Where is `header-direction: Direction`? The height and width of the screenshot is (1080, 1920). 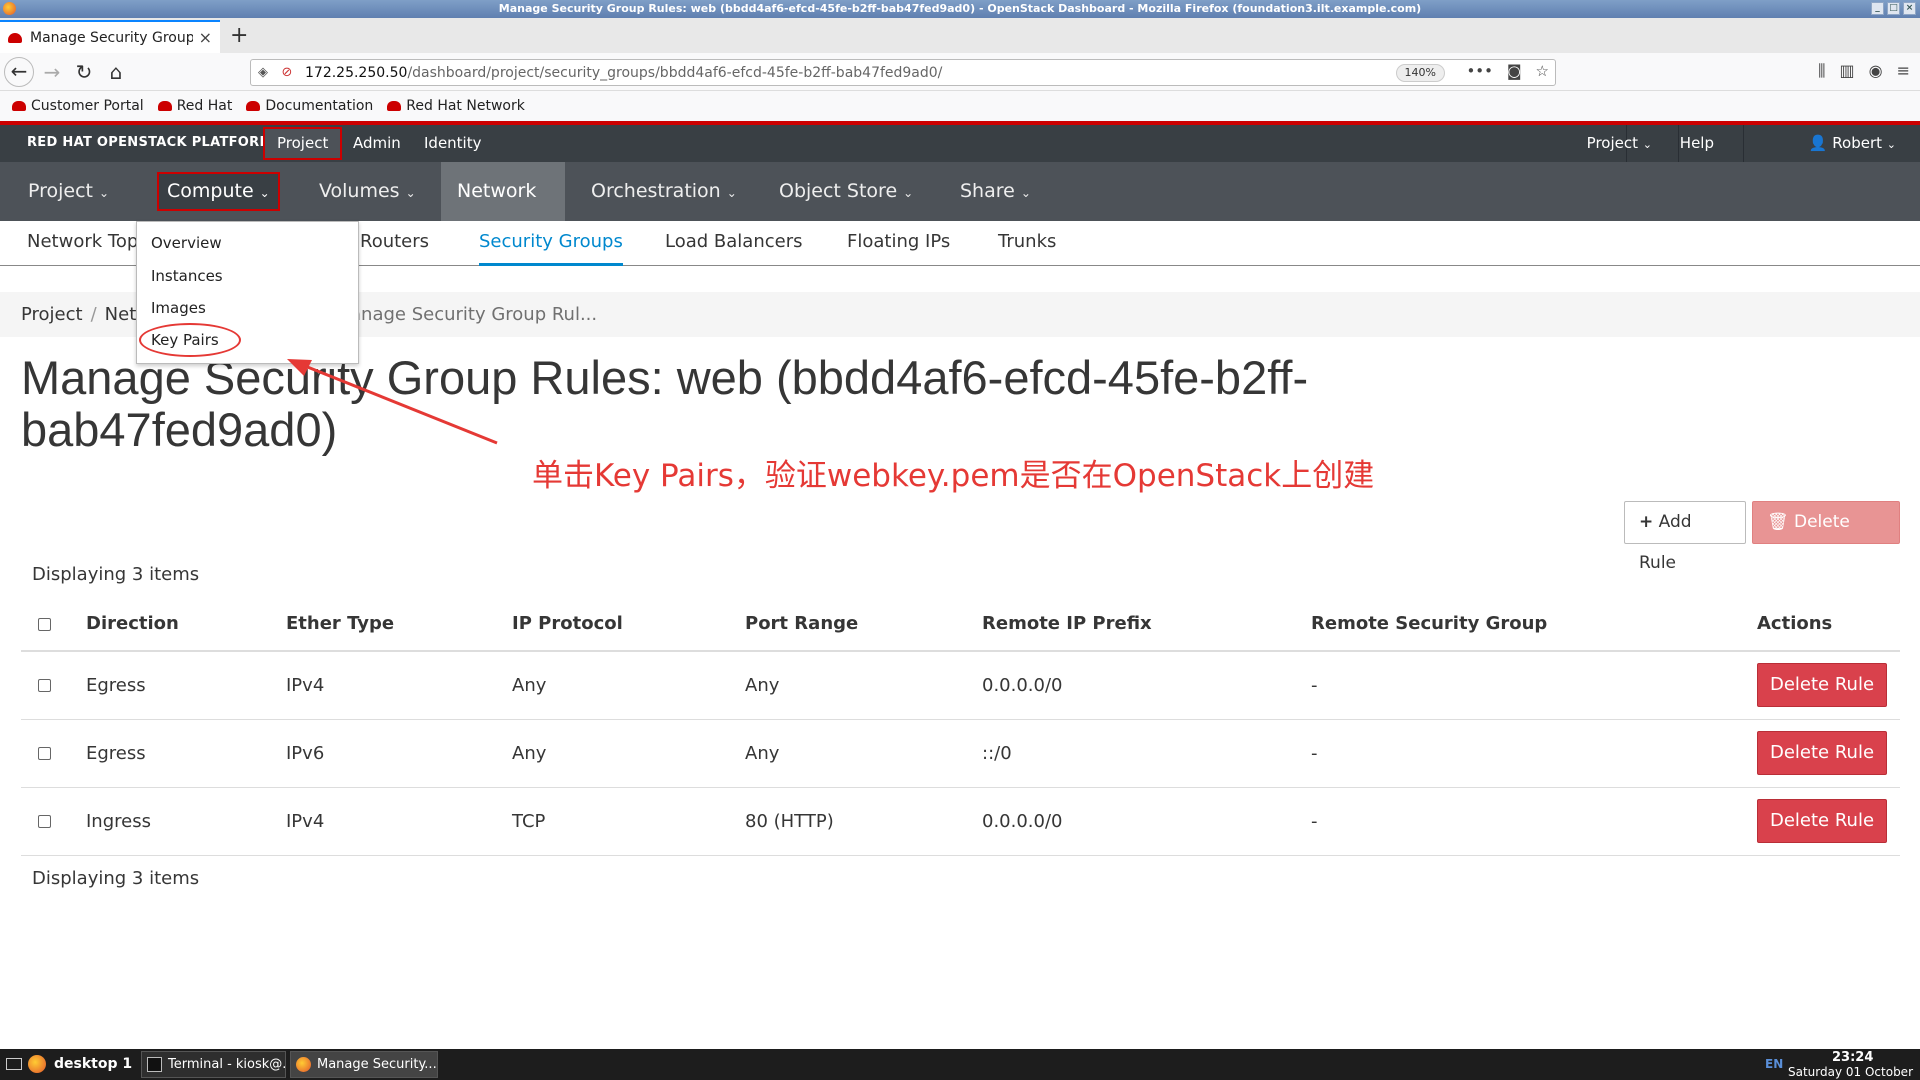 header-direction: Direction is located at coordinates (186, 624).